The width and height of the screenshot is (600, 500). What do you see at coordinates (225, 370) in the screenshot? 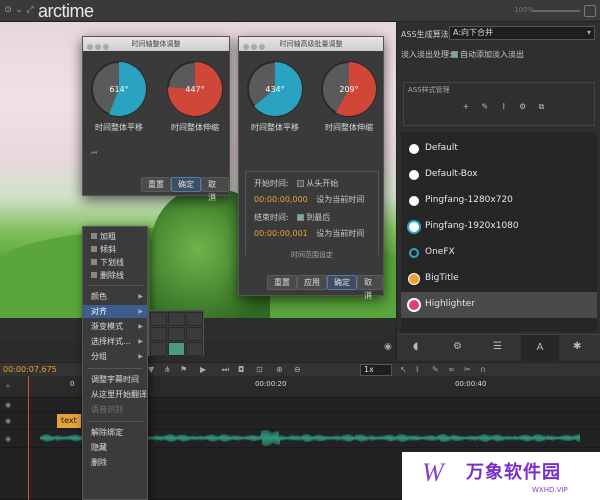
I see `next-frame-icon: ⏭` at bounding box center [225, 370].